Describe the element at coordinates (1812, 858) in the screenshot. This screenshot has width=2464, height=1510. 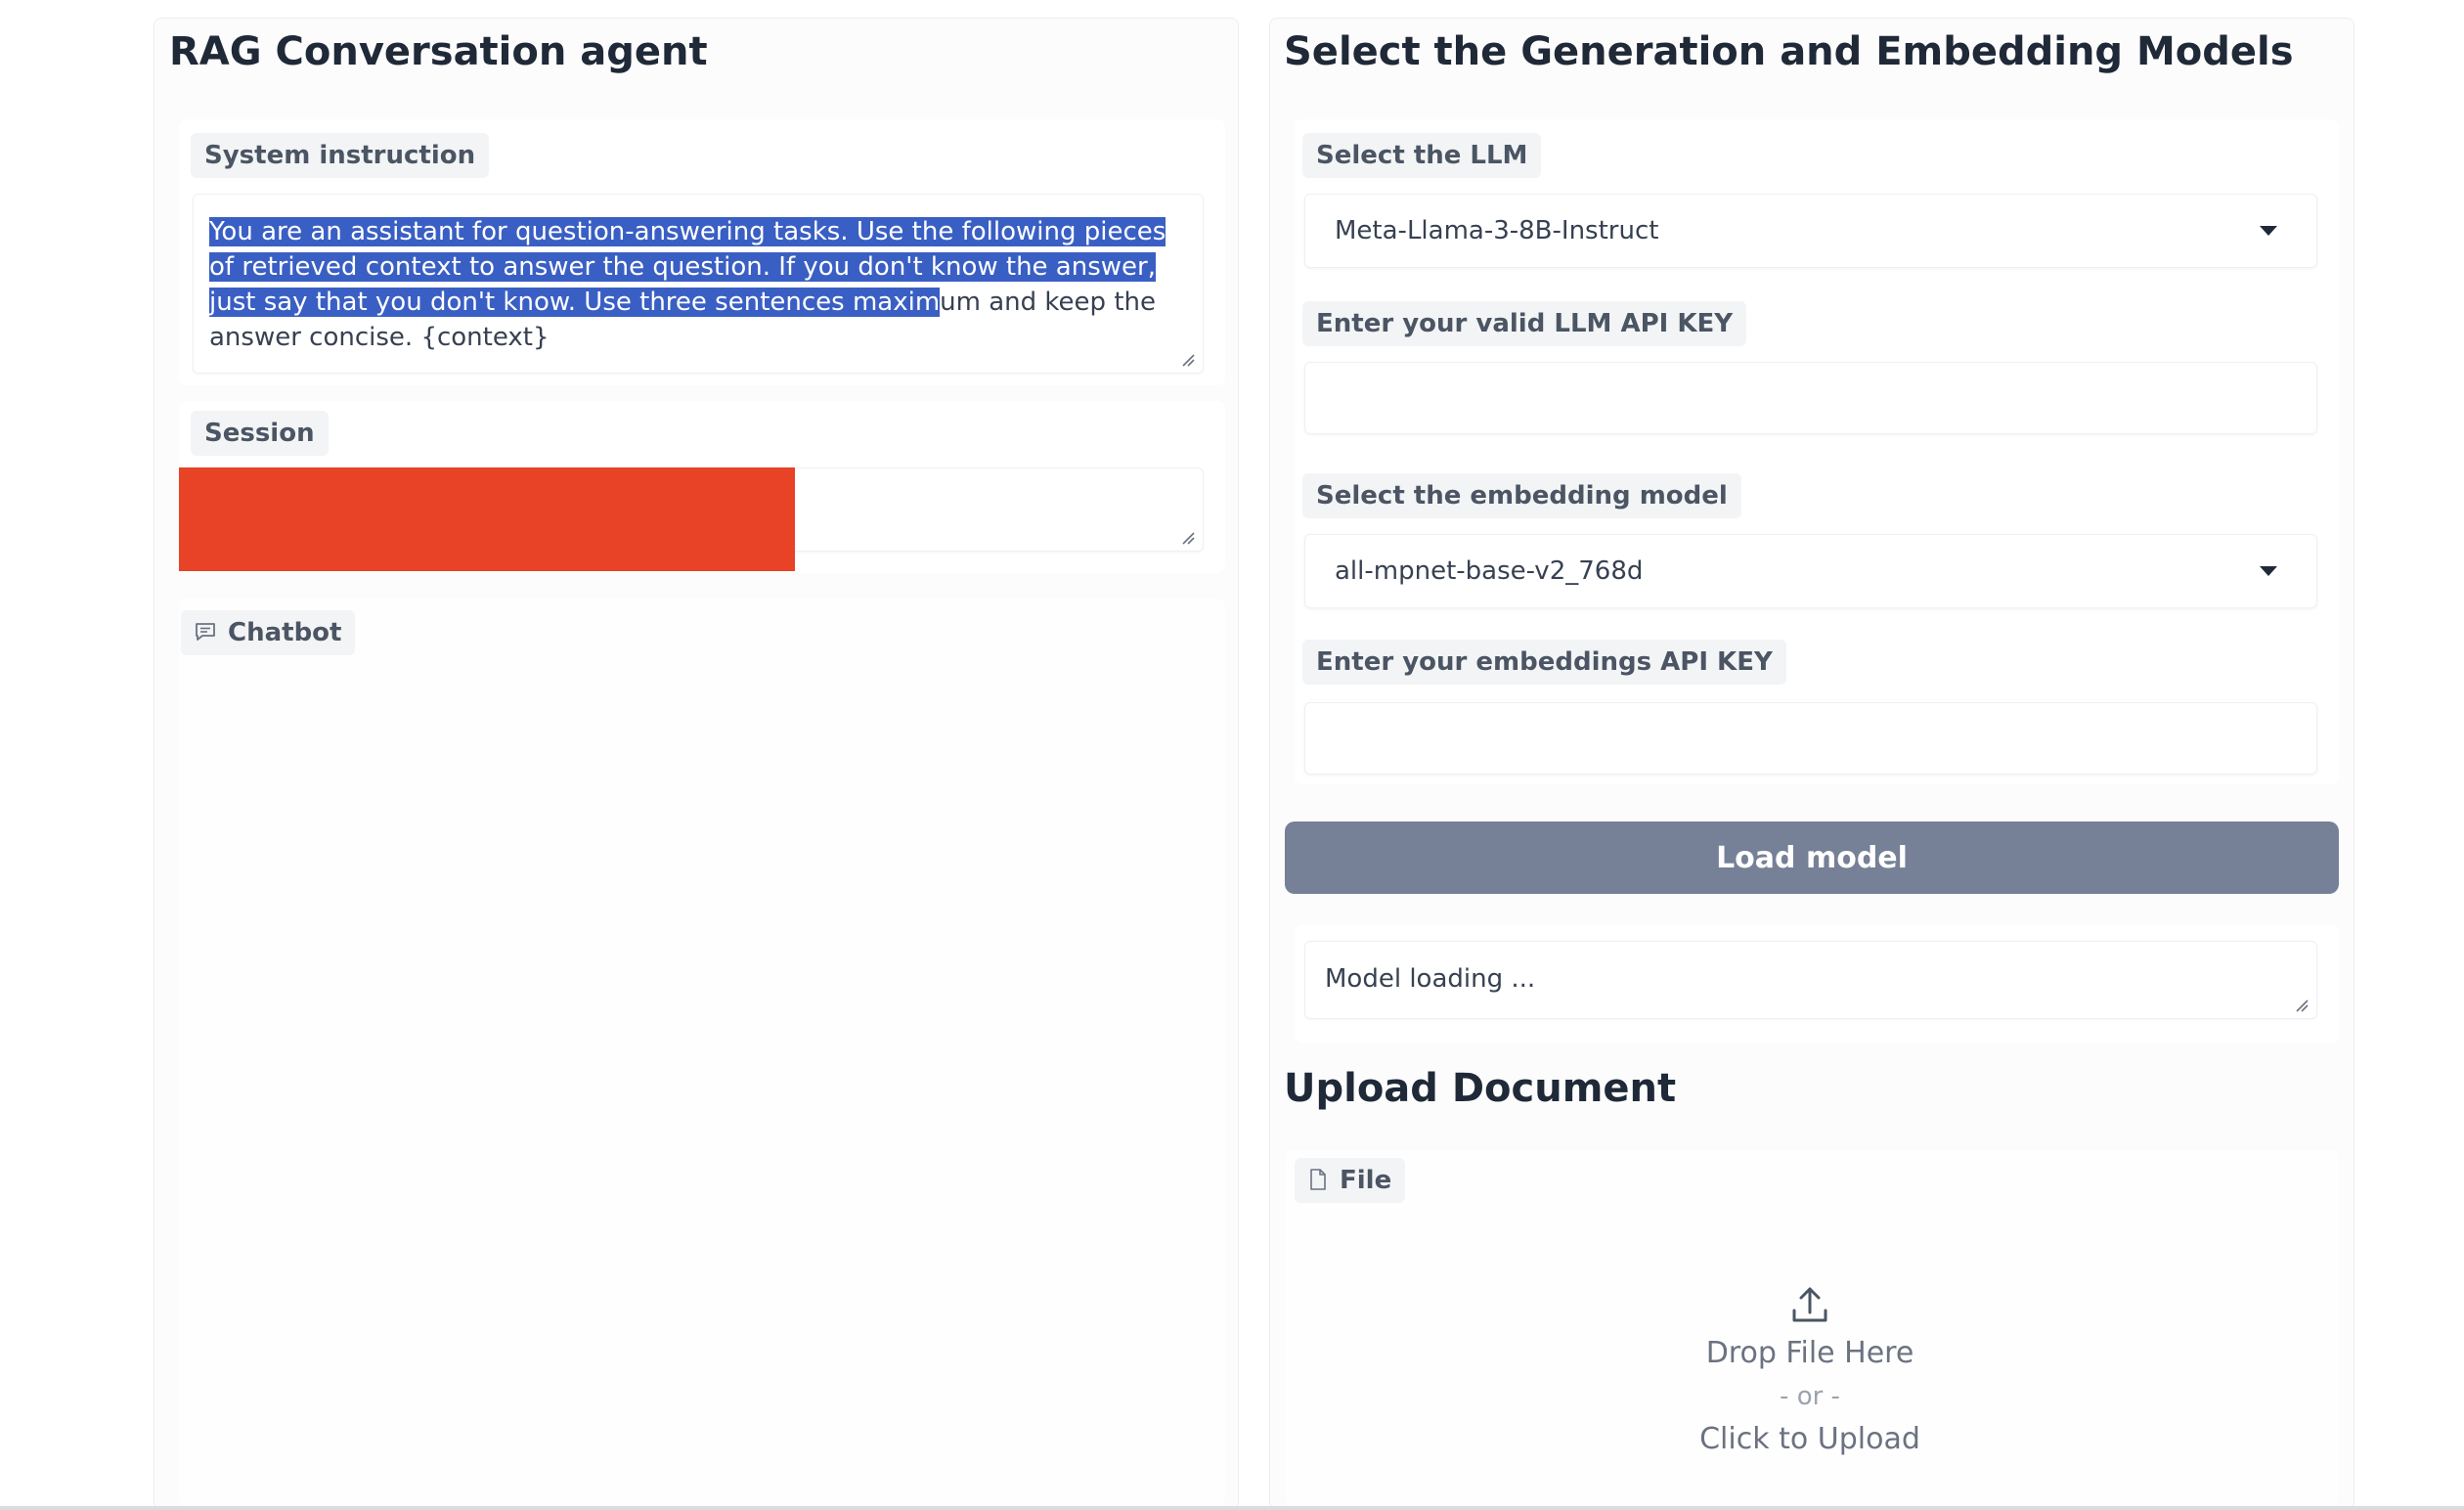
I see `load-model-button: Load model` at that location.